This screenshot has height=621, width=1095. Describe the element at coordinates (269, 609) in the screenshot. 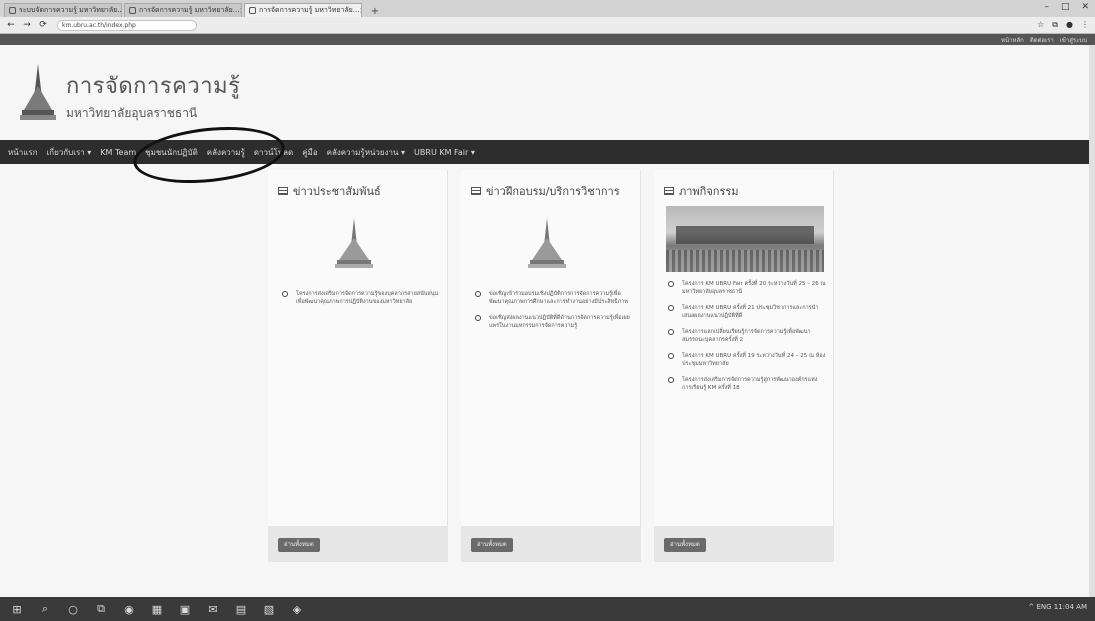

I see `excel-app-icon: ▧` at that location.